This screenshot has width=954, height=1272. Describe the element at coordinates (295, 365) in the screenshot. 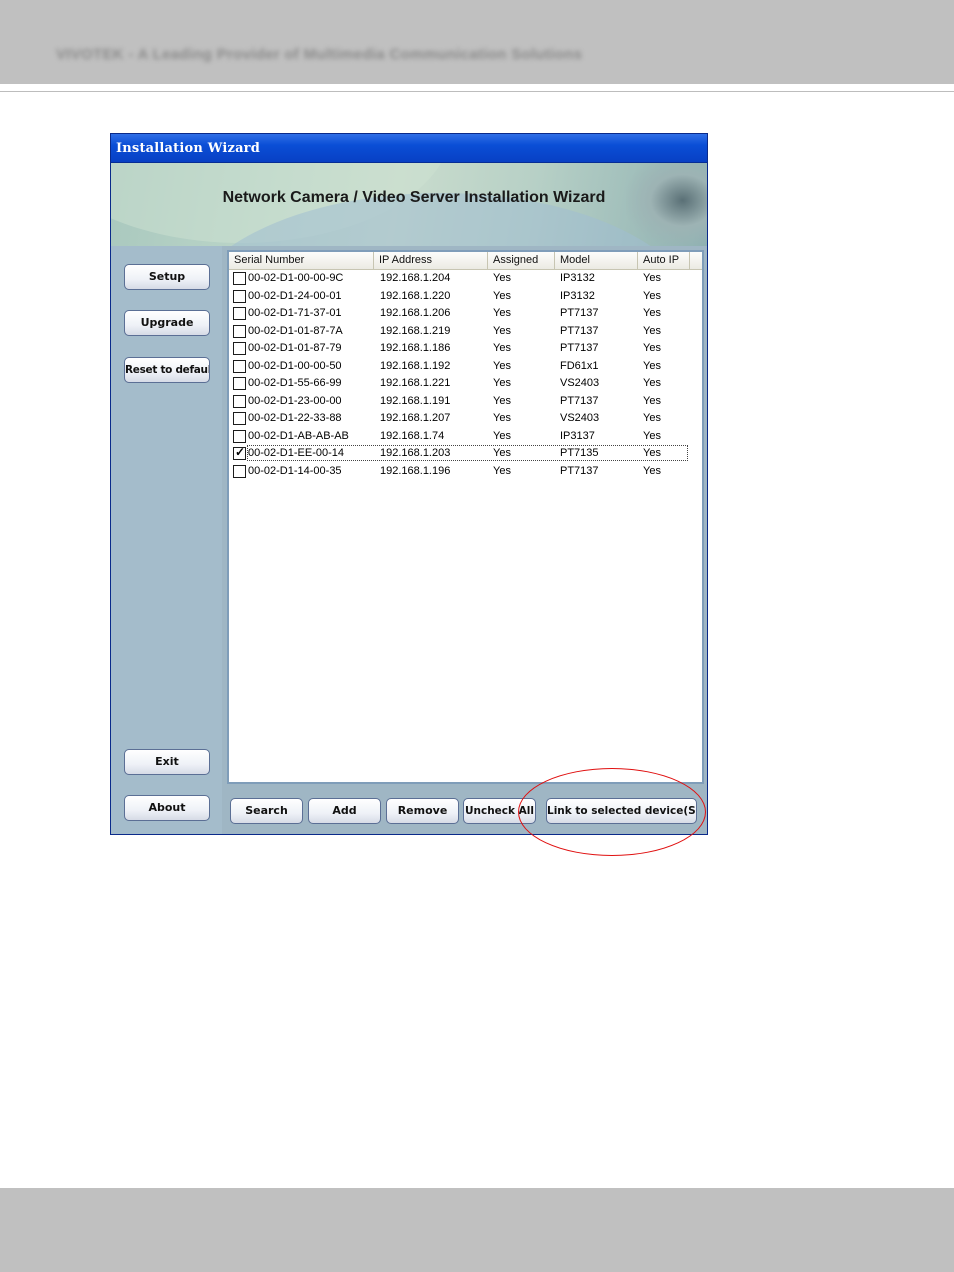

I see `serial-number-cell: 00-02-D1-00-00-50` at that location.